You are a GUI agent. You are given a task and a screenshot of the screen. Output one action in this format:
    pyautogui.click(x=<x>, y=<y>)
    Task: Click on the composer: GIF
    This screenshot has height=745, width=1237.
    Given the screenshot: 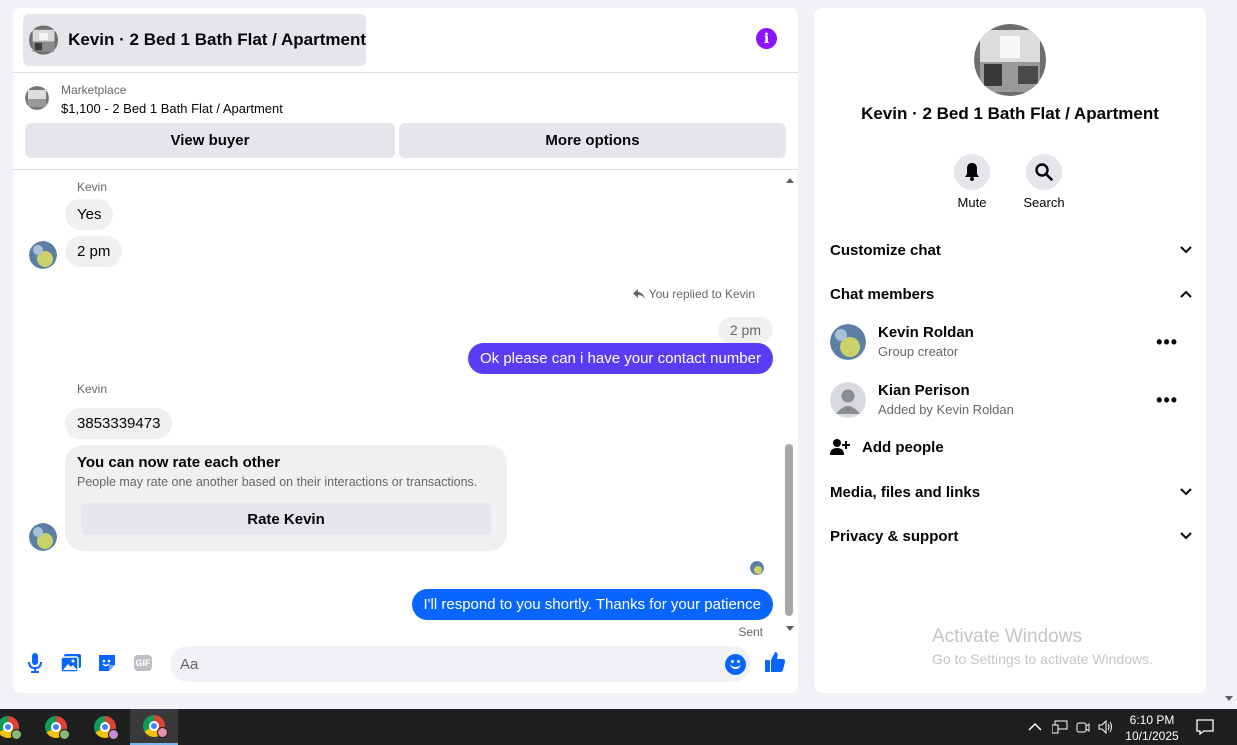 What is the action you would take?
    pyautogui.click(x=405, y=663)
    